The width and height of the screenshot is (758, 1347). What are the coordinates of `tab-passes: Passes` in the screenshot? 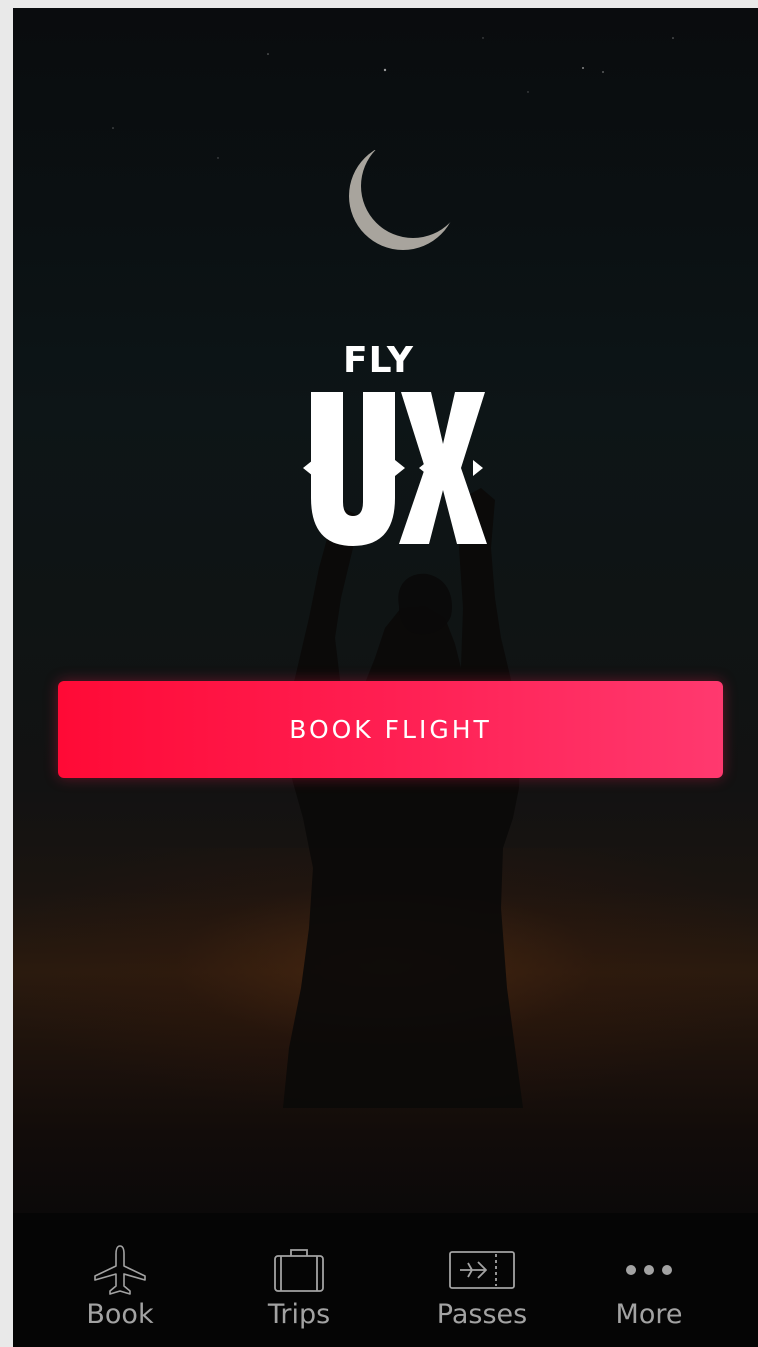 It's located at (482, 1280).